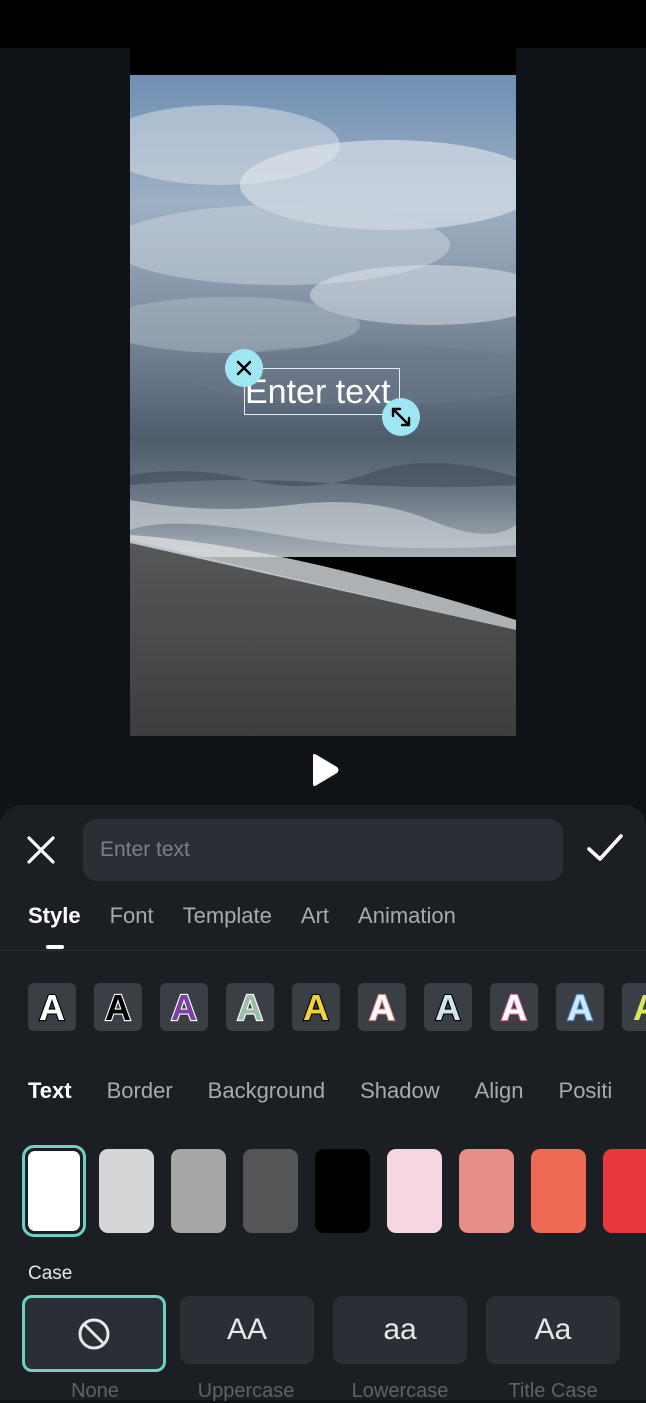 Image resolution: width=646 pixels, height=1403 pixels. Describe the element at coordinates (227, 918) in the screenshot. I see `tab-template: Template` at that location.